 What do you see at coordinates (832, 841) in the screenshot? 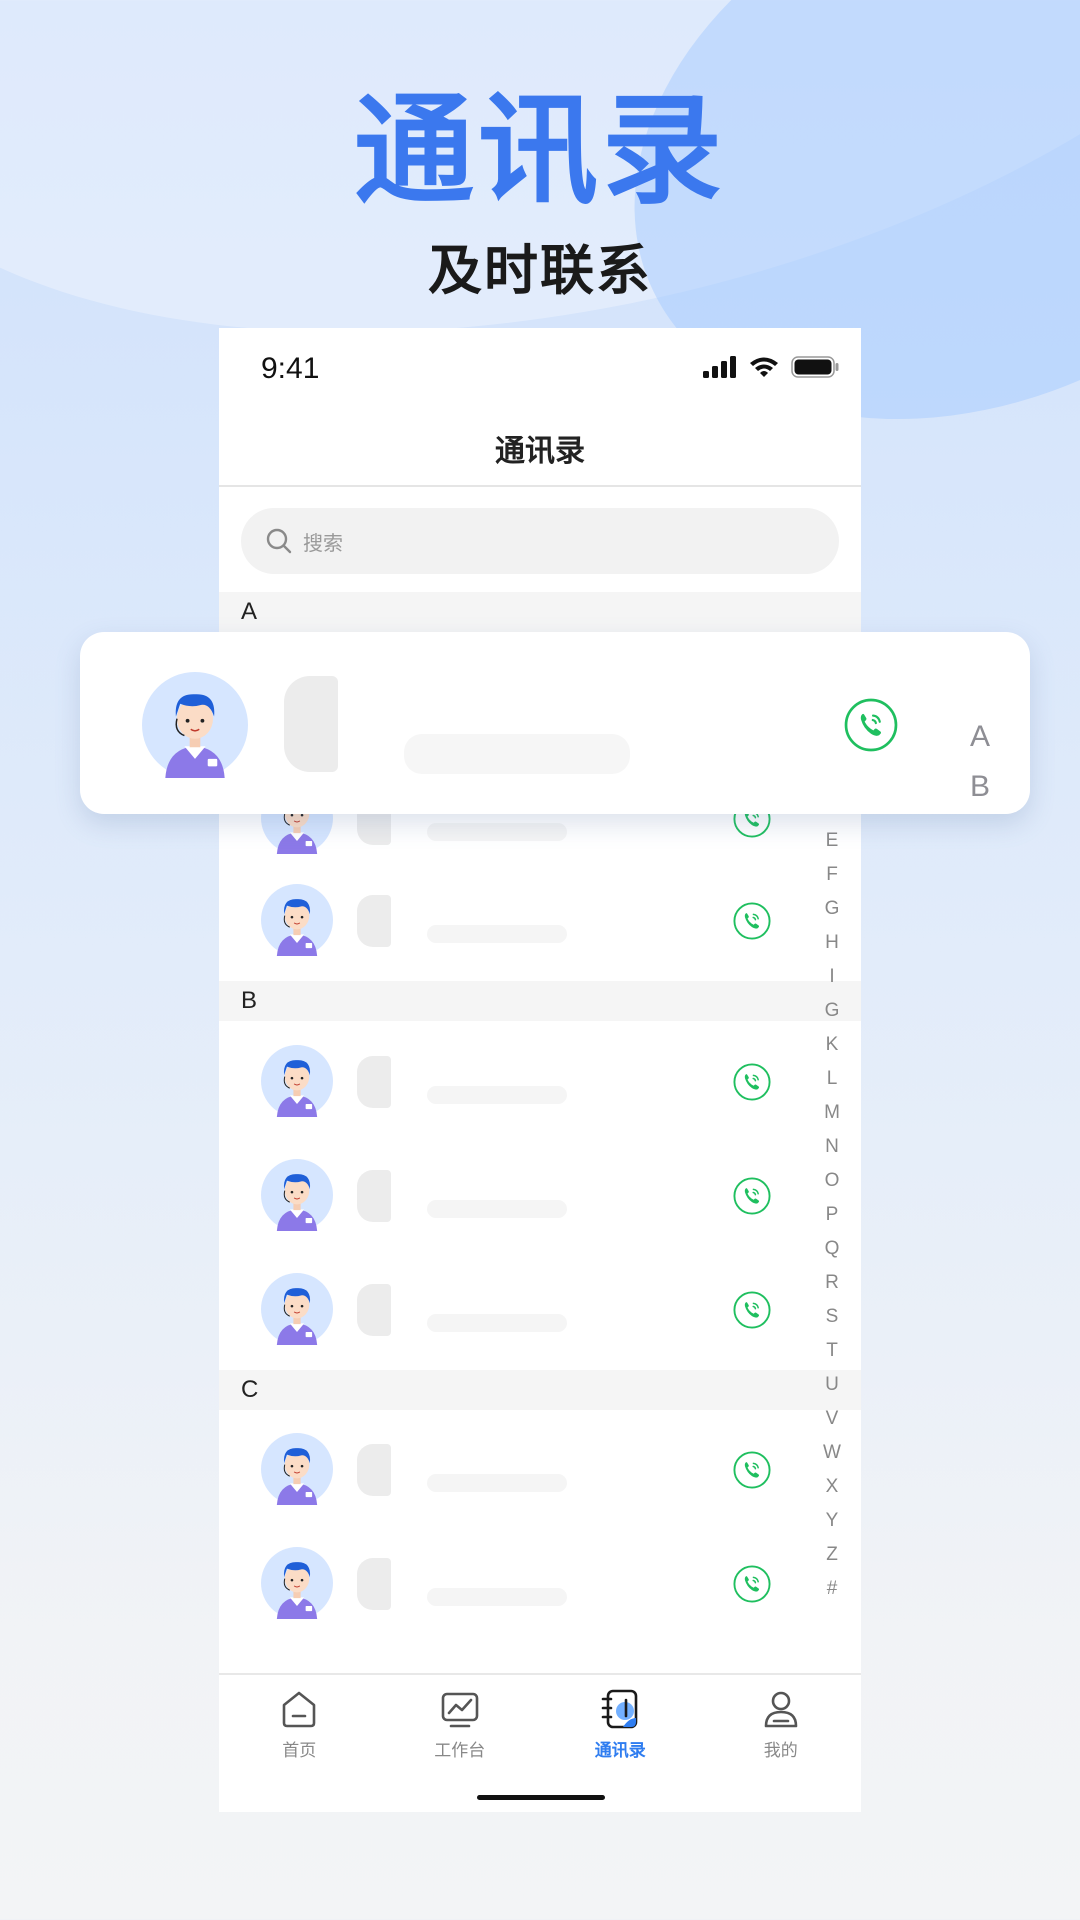
I see `index-letter: E` at bounding box center [832, 841].